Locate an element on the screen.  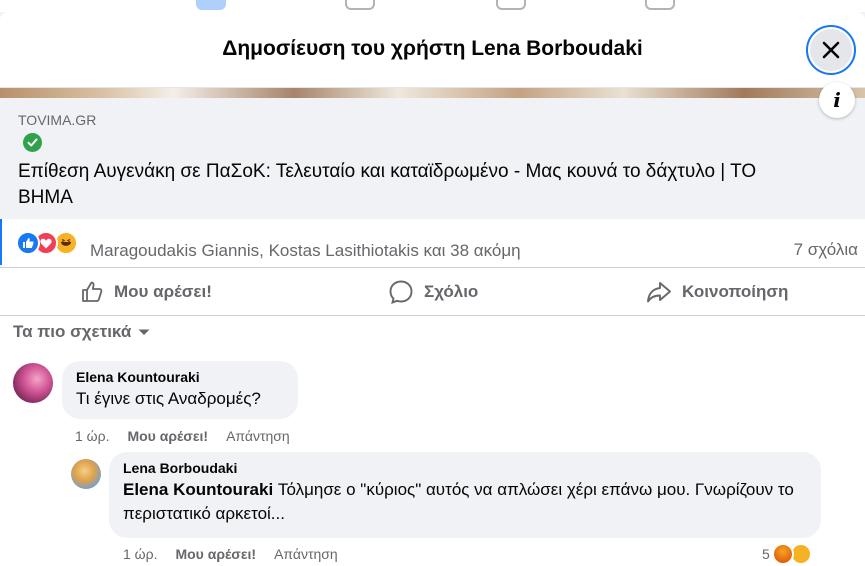
close-button is located at coordinates (831, 50).